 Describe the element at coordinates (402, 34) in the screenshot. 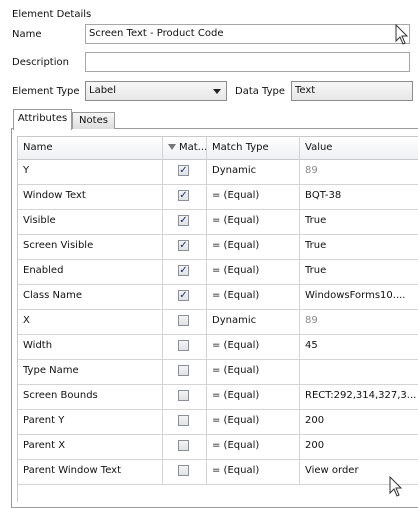

I see `mouse-cursor-icon` at that location.